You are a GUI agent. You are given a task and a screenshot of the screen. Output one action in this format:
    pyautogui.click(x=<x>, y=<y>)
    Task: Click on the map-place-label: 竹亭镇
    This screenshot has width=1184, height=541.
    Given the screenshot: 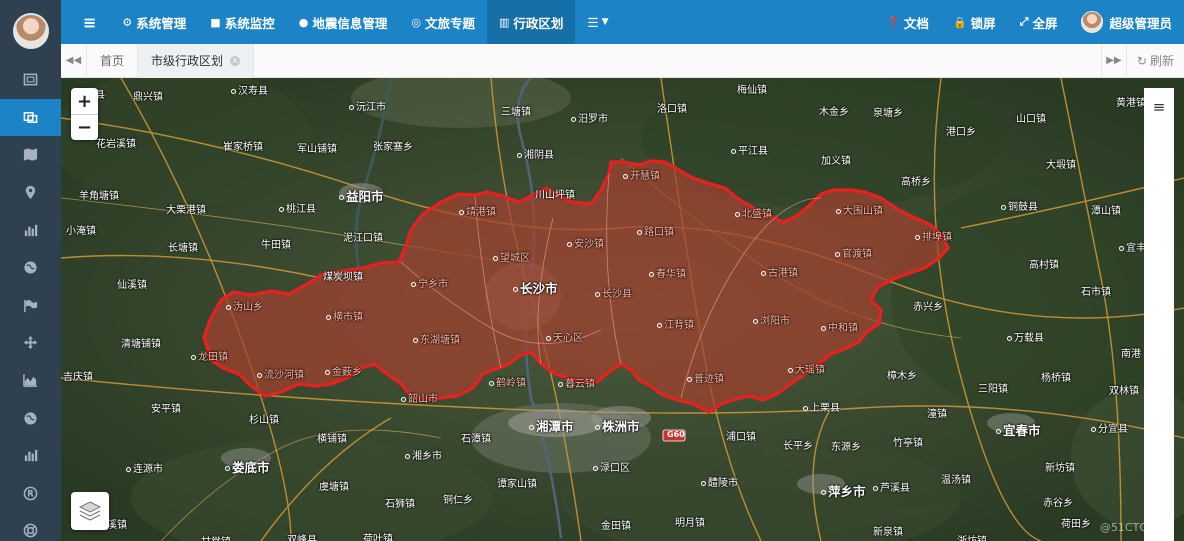 What is the action you would take?
    pyautogui.click(x=908, y=441)
    